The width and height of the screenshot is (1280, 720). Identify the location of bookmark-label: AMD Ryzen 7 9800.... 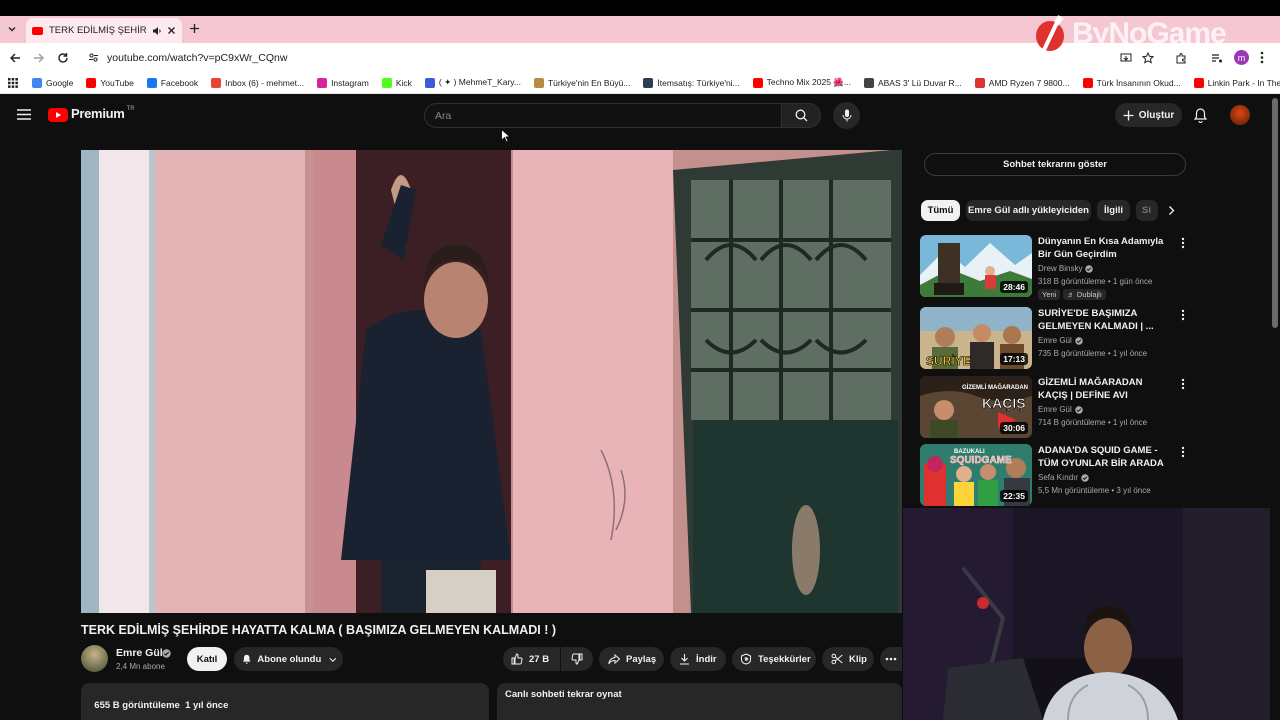
(1029, 82).